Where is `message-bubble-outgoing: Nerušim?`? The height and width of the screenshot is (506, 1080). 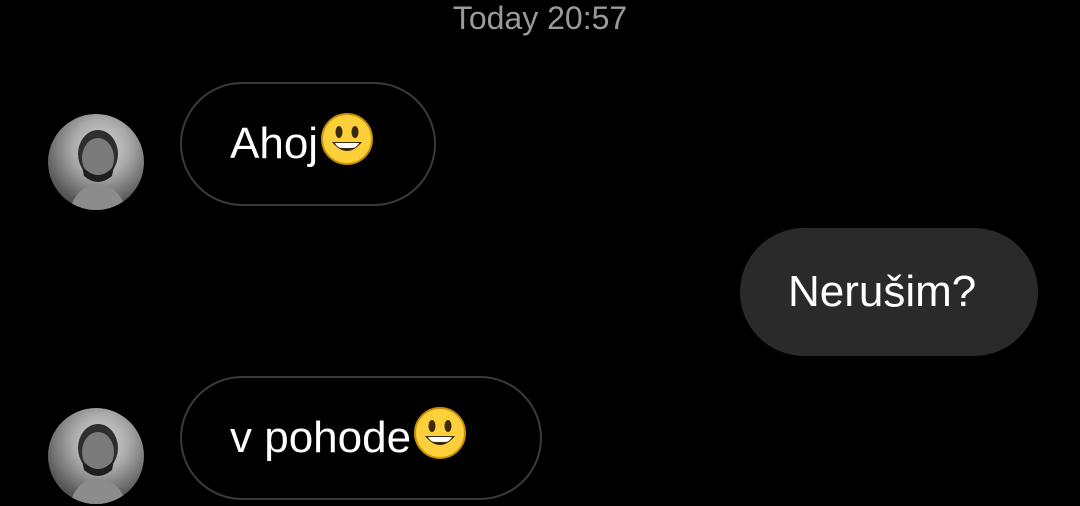 message-bubble-outgoing: Nerušim? is located at coordinates (889, 292).